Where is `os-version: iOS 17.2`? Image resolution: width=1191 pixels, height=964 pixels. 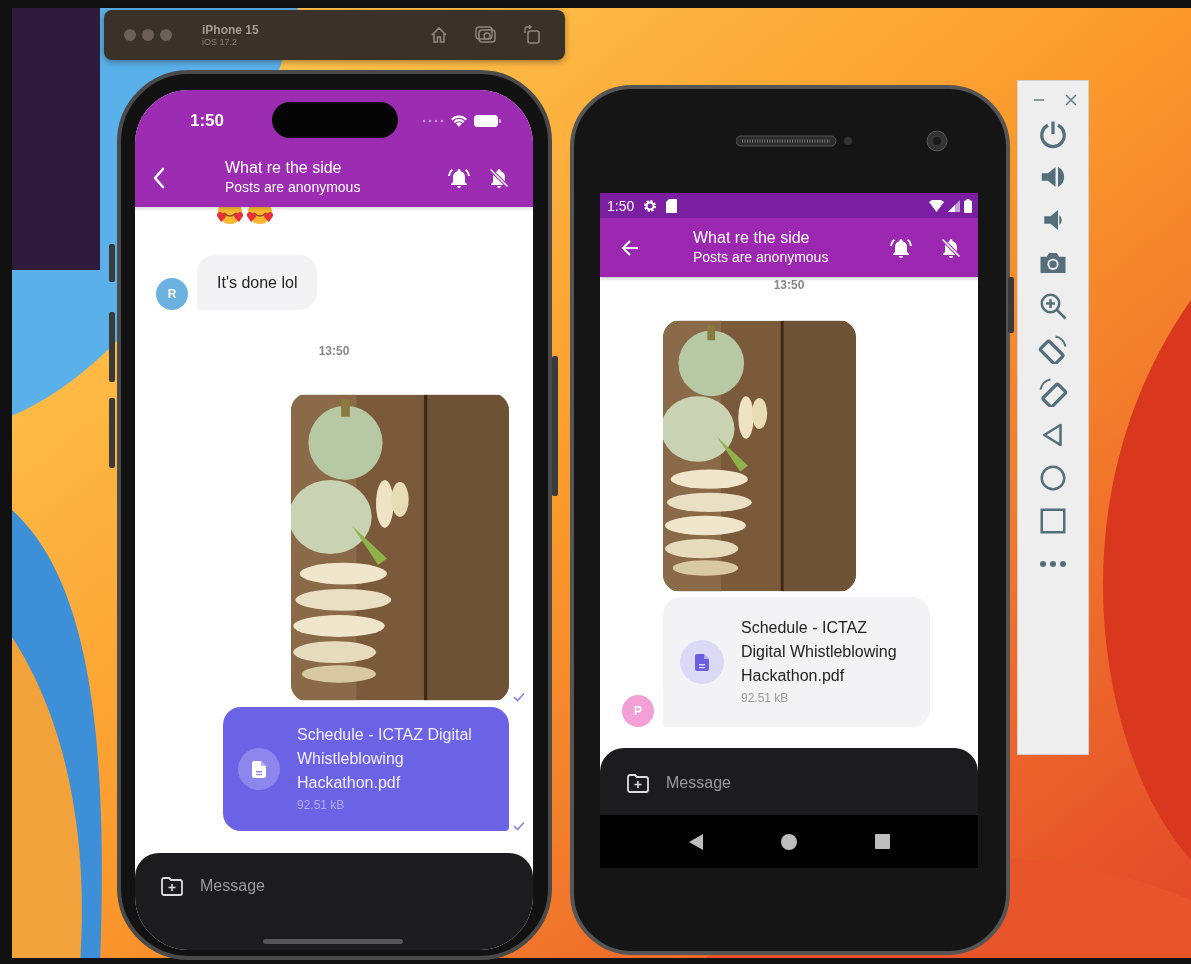 os-version: iOS 17.2 is located at coordinates (220, 42).